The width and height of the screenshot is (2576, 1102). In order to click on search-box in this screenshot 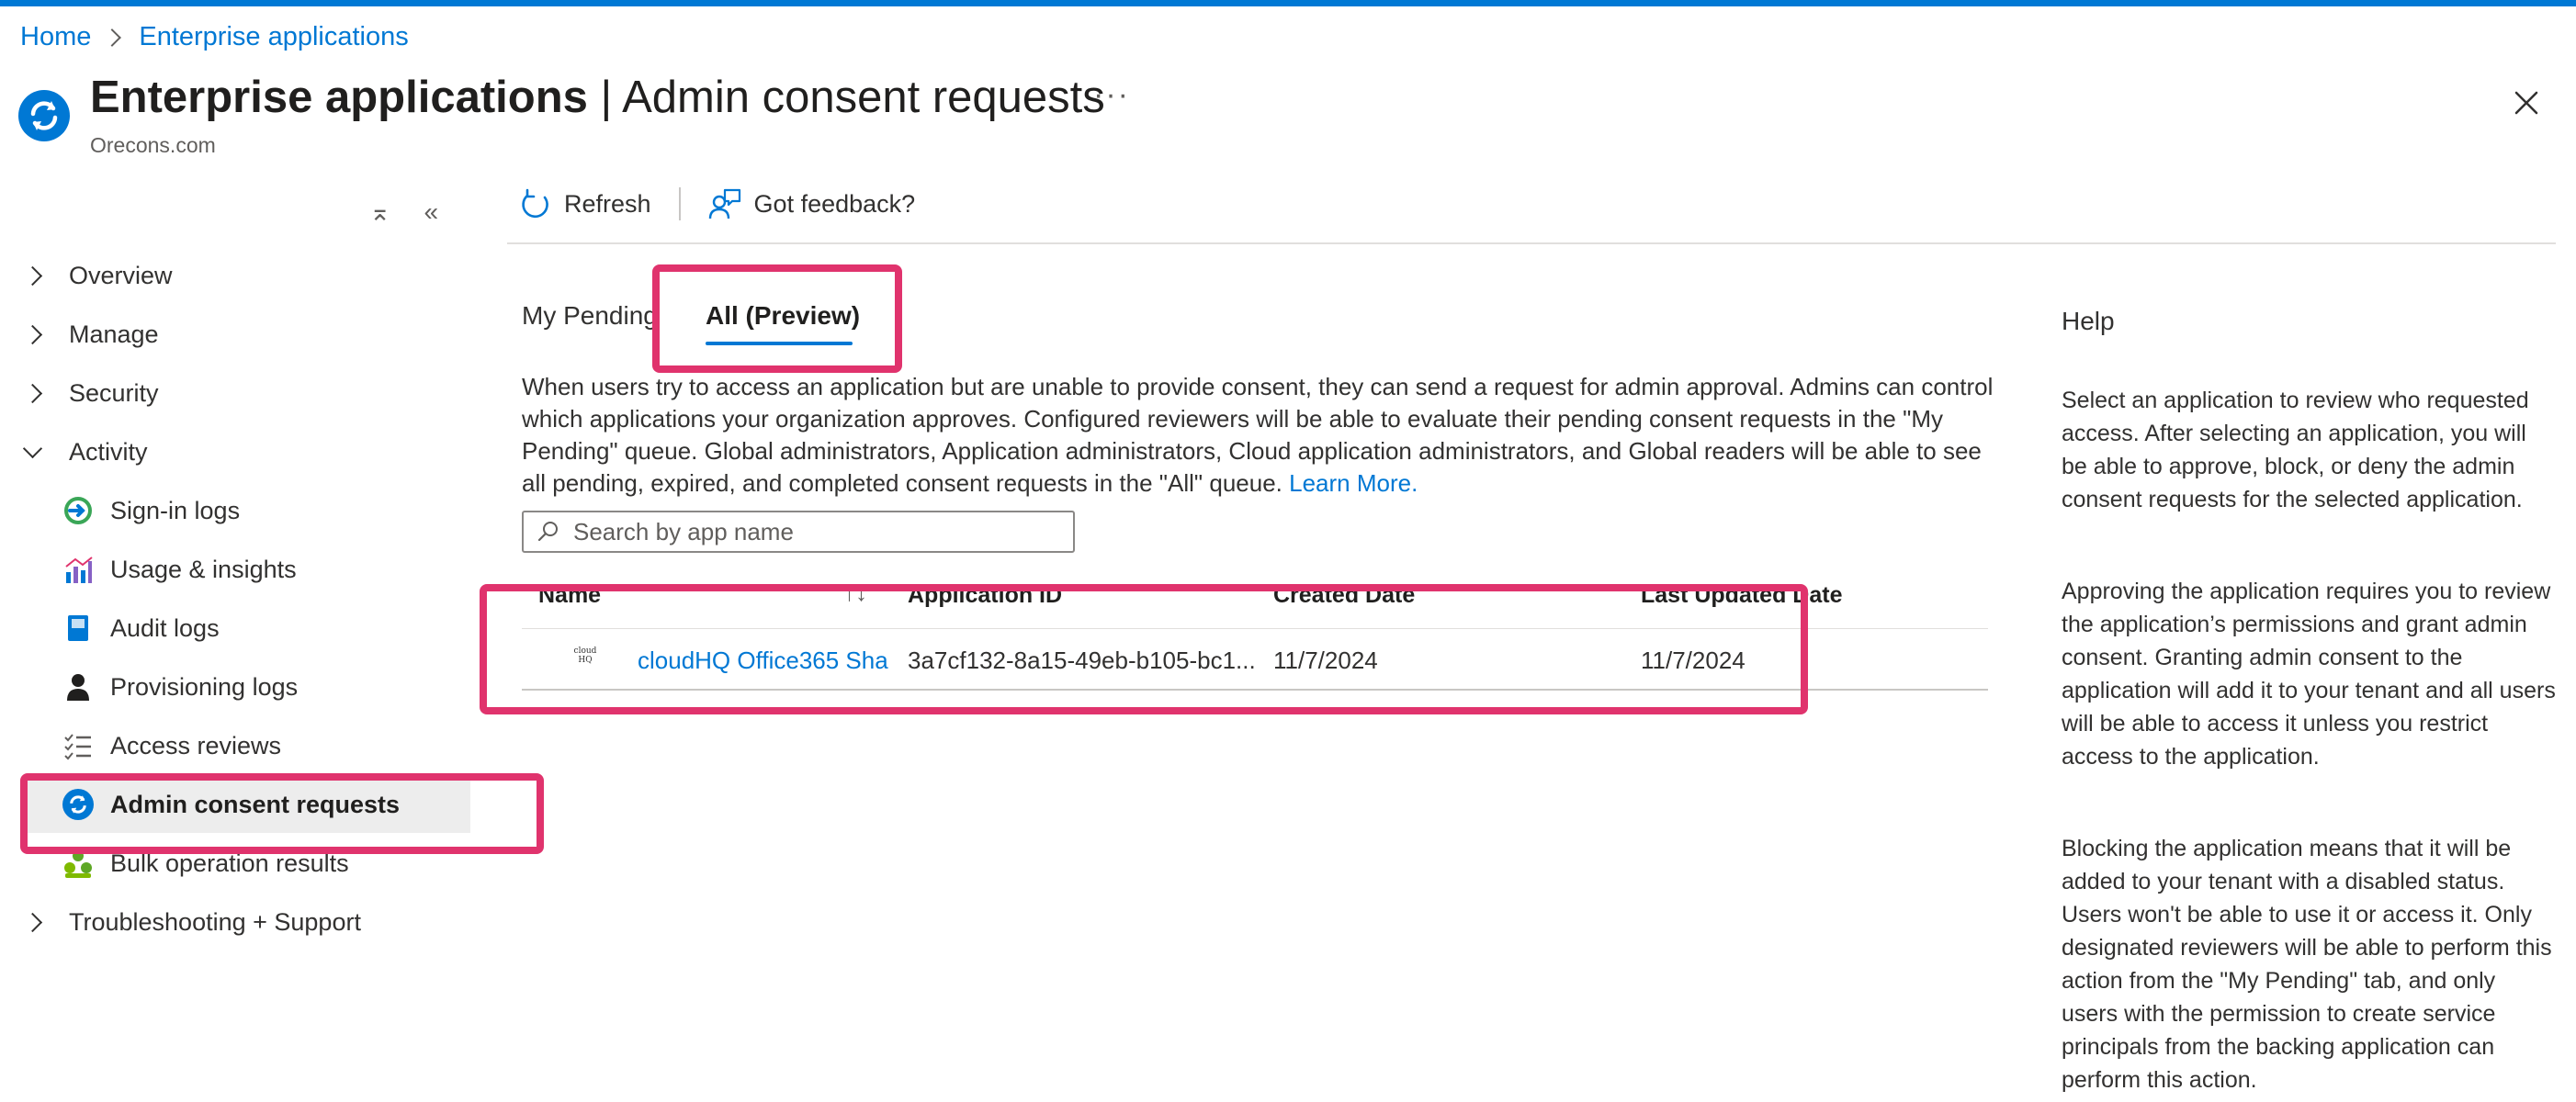, I will do `click(798, 532)`.